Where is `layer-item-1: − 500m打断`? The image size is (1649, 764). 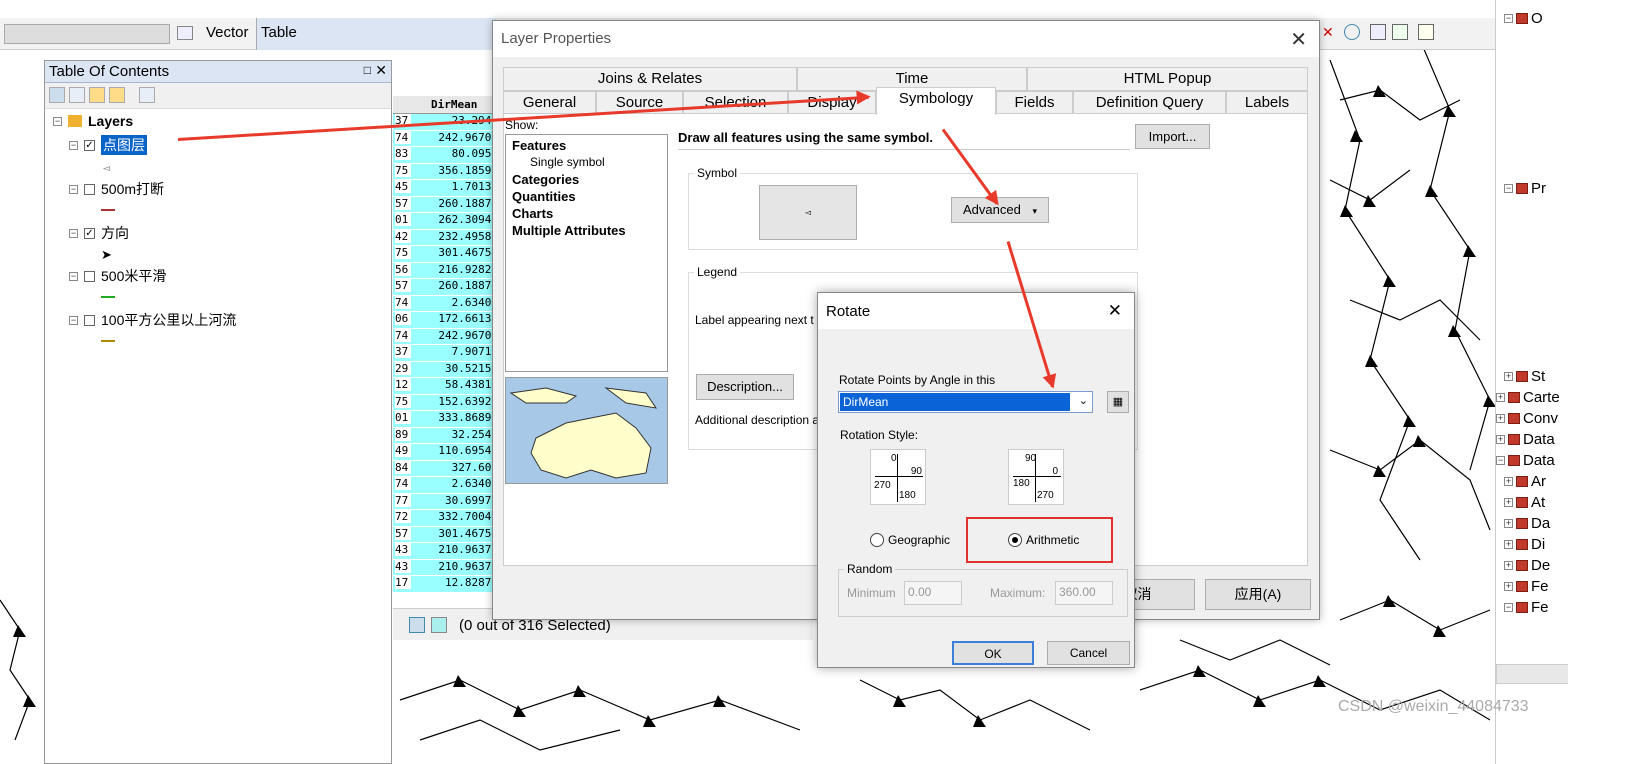
layer-item-1: − 500m打断 is located at coordinates (116, 189).